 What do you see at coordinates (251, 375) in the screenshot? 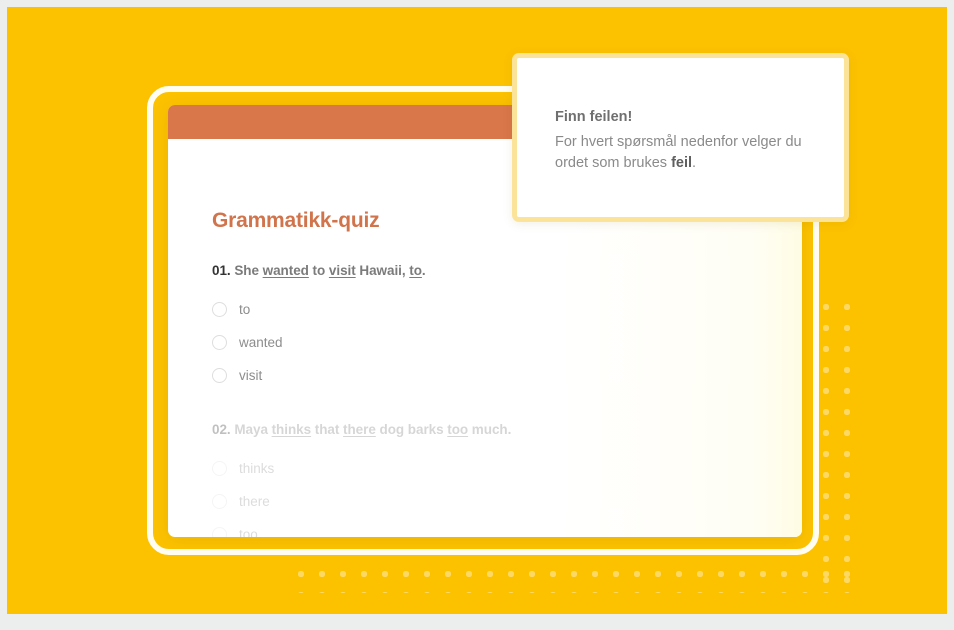
I see `answer-option-label: visit` at bounding box center [251, 375].